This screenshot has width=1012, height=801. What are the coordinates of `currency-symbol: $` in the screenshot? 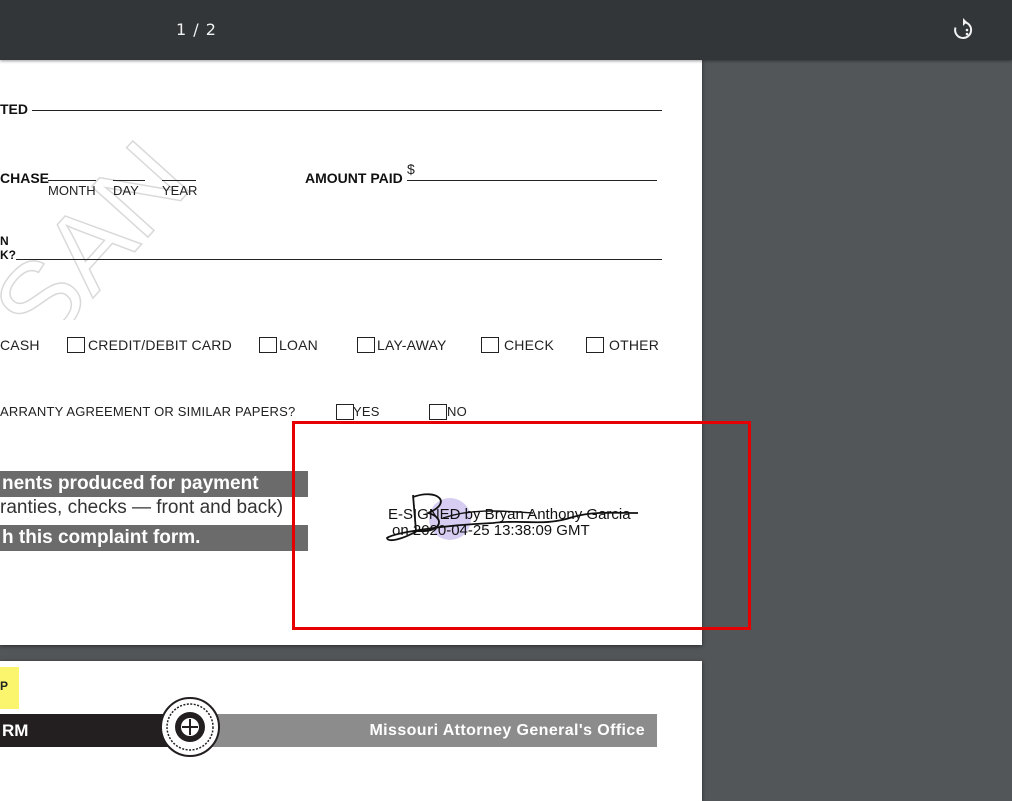 It's located at (411, 169).